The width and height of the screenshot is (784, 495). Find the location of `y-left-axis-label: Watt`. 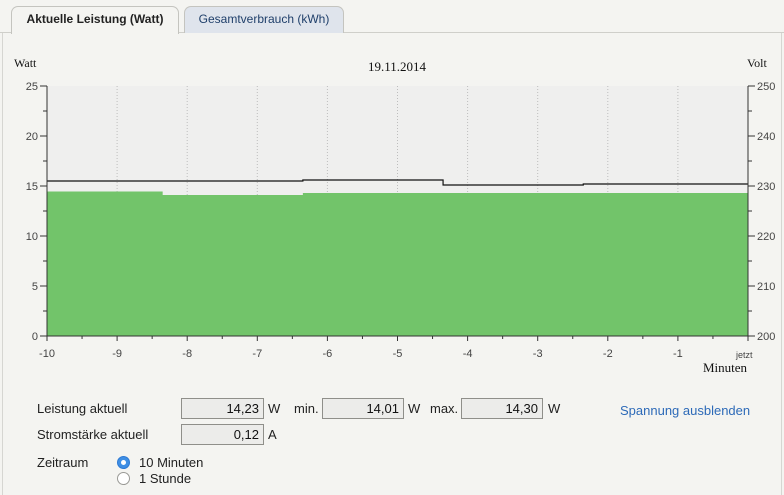

y-left-axis-label: Watt is located at coordinates (25, 63).